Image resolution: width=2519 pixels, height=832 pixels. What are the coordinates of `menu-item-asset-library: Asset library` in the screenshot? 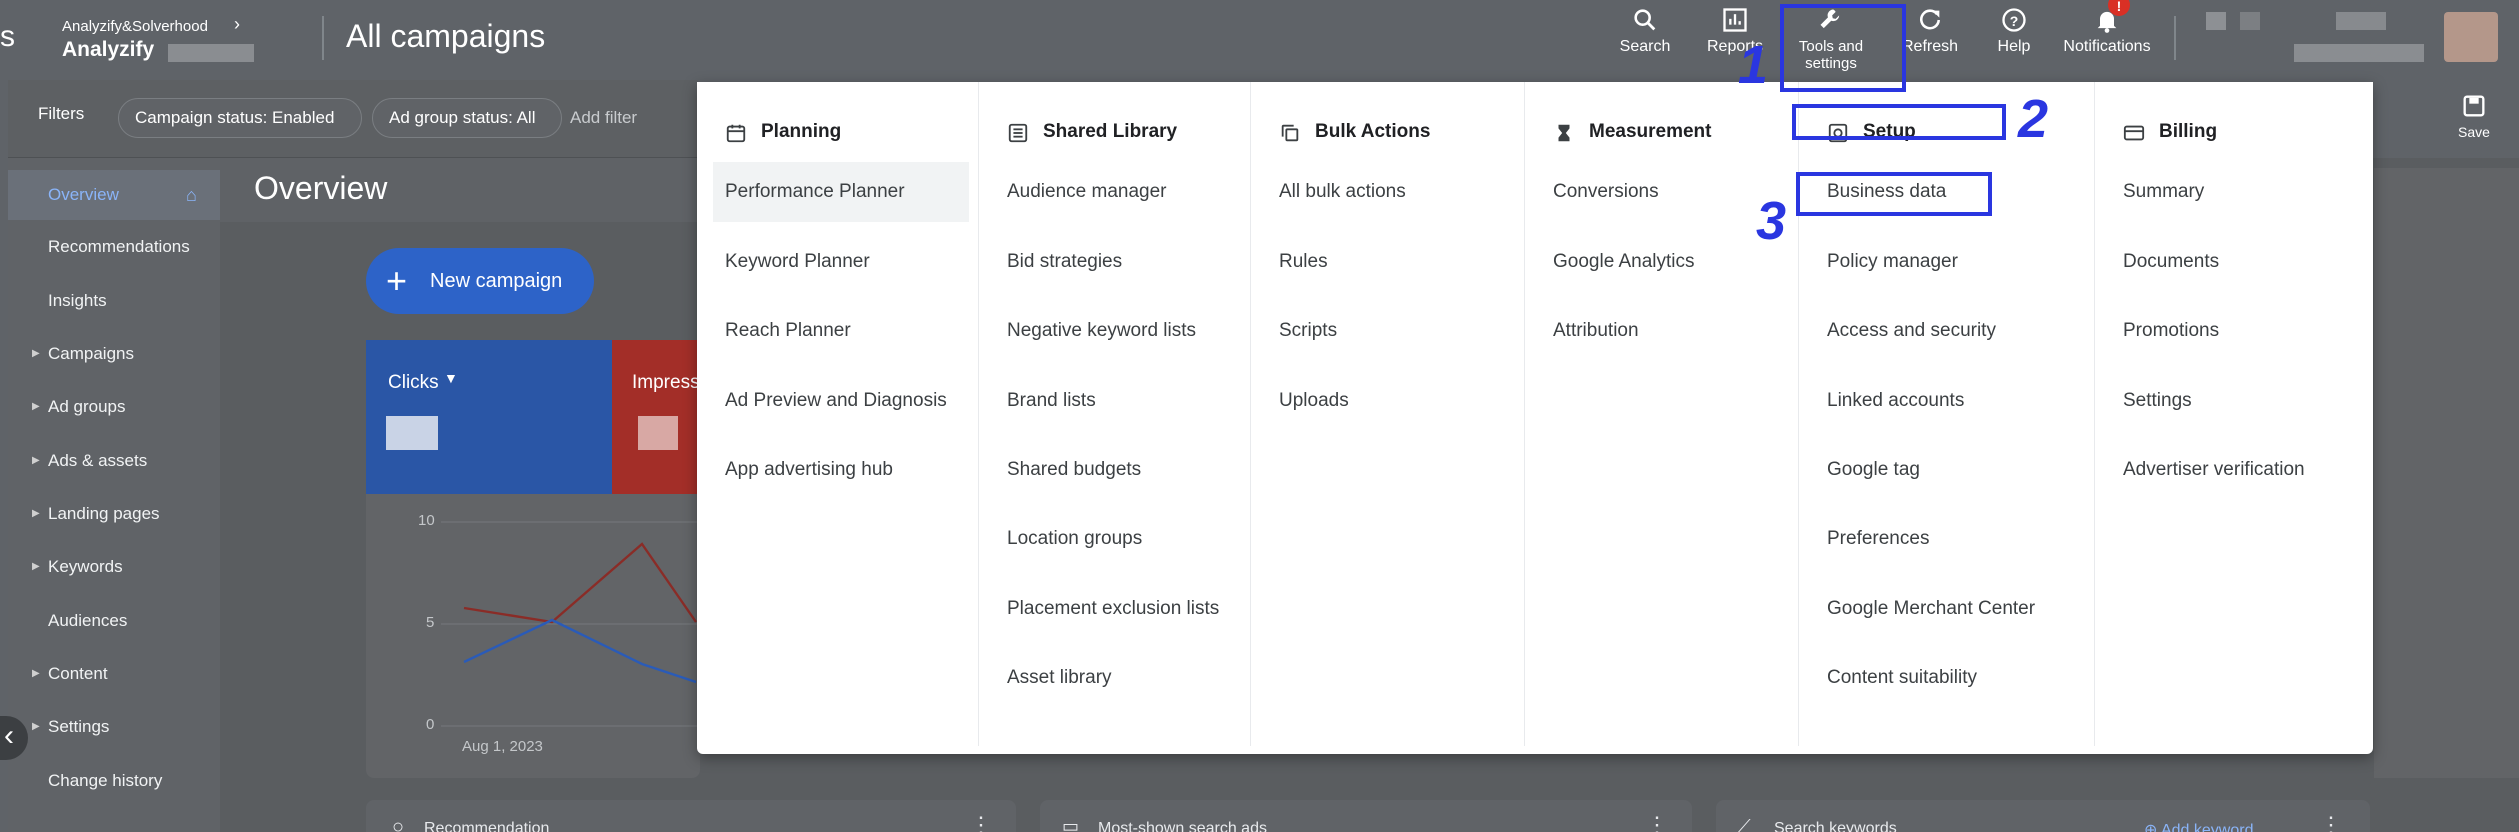 It's located at (1118, 678).